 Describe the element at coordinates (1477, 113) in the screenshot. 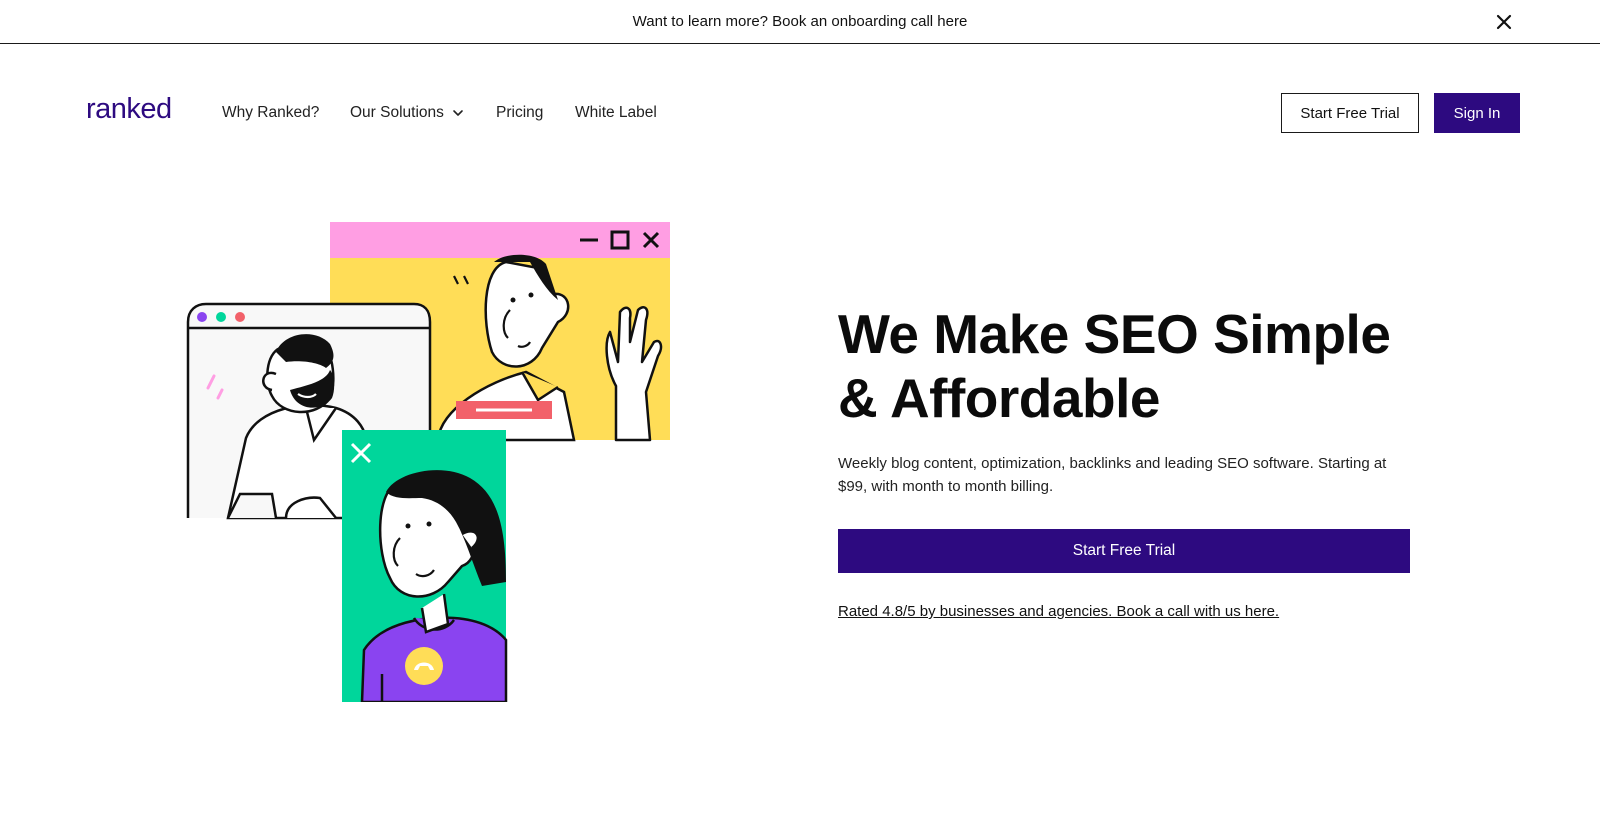

I see `sign-in-button: Sign In` at that location.